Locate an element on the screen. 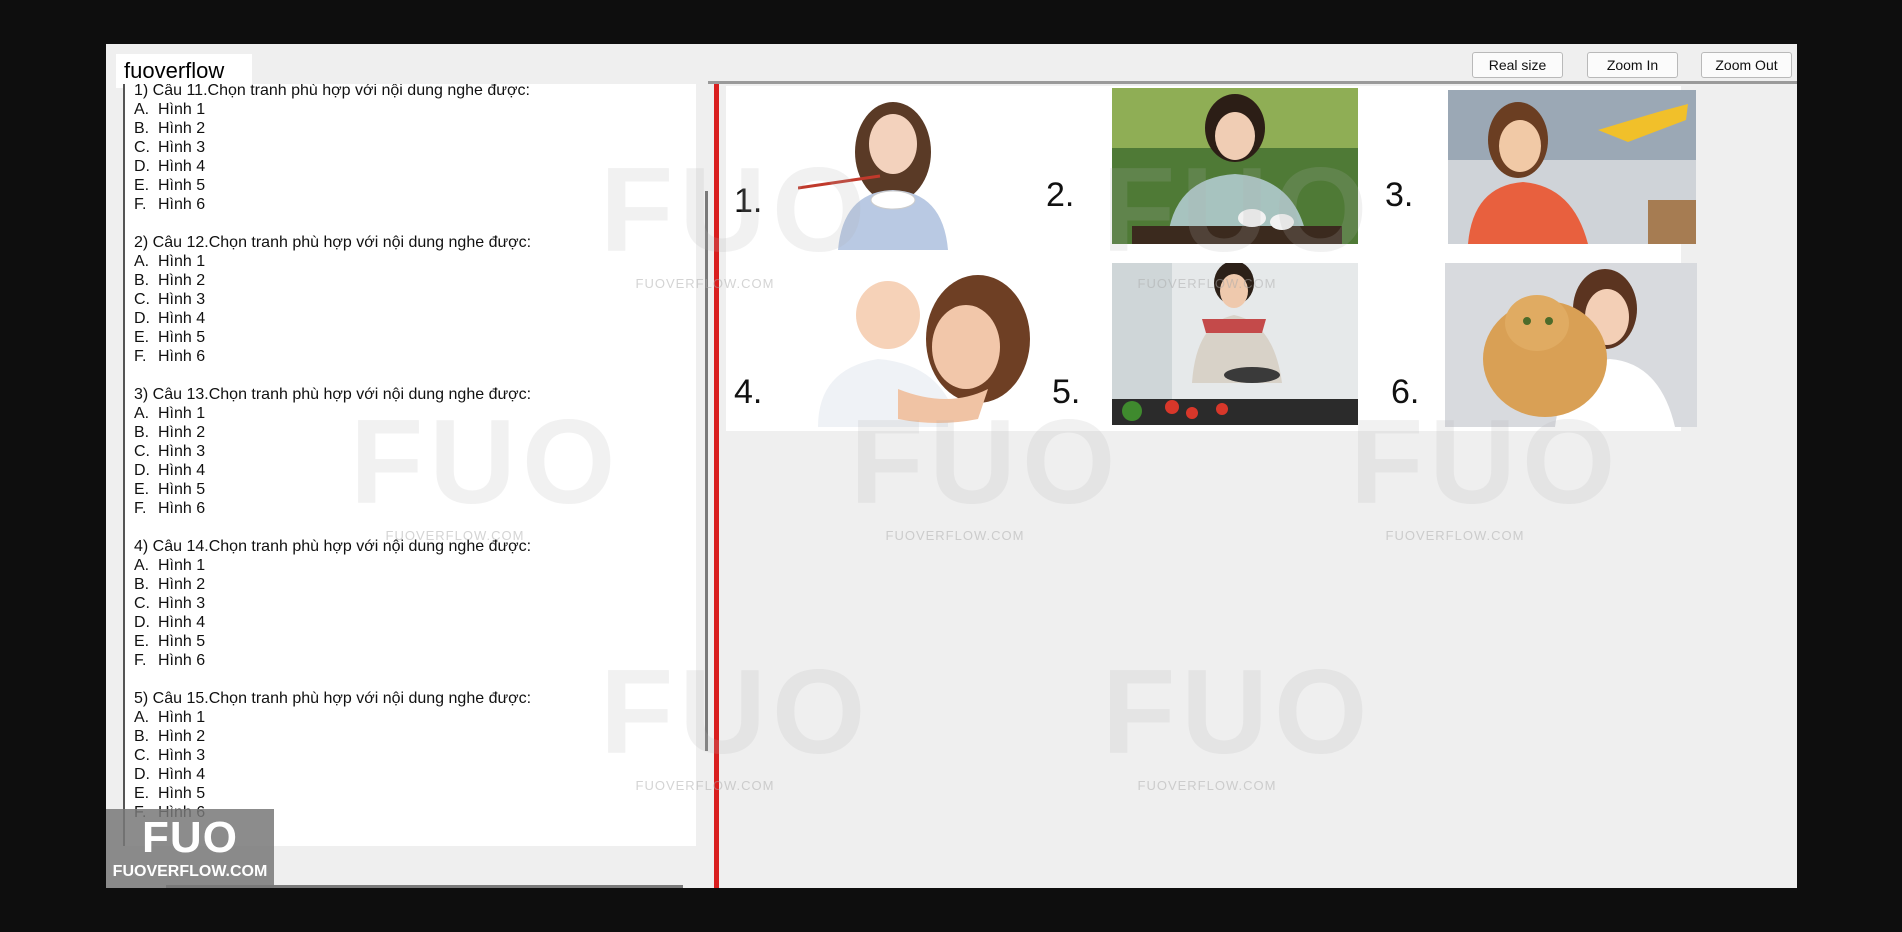 The height and width of the screenshot is (932, 1902). picture-label-3: 3. is located at coordinates (1399, 195).